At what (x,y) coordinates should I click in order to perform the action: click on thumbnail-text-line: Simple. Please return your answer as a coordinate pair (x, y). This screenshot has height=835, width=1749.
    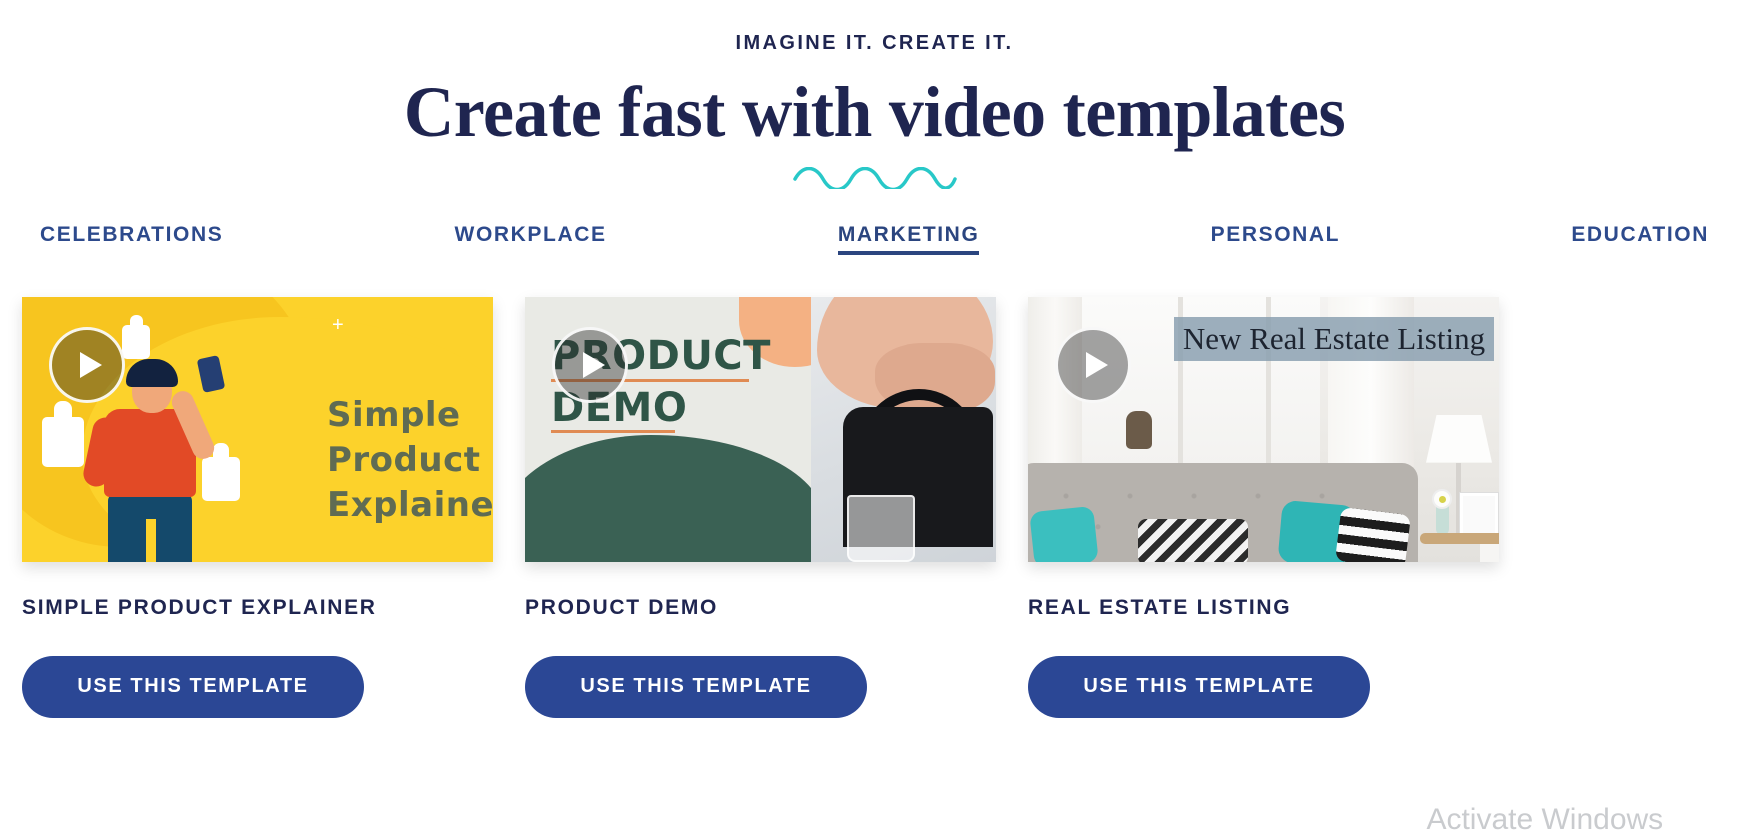
    Looking at the image, I should click on (394, 414).